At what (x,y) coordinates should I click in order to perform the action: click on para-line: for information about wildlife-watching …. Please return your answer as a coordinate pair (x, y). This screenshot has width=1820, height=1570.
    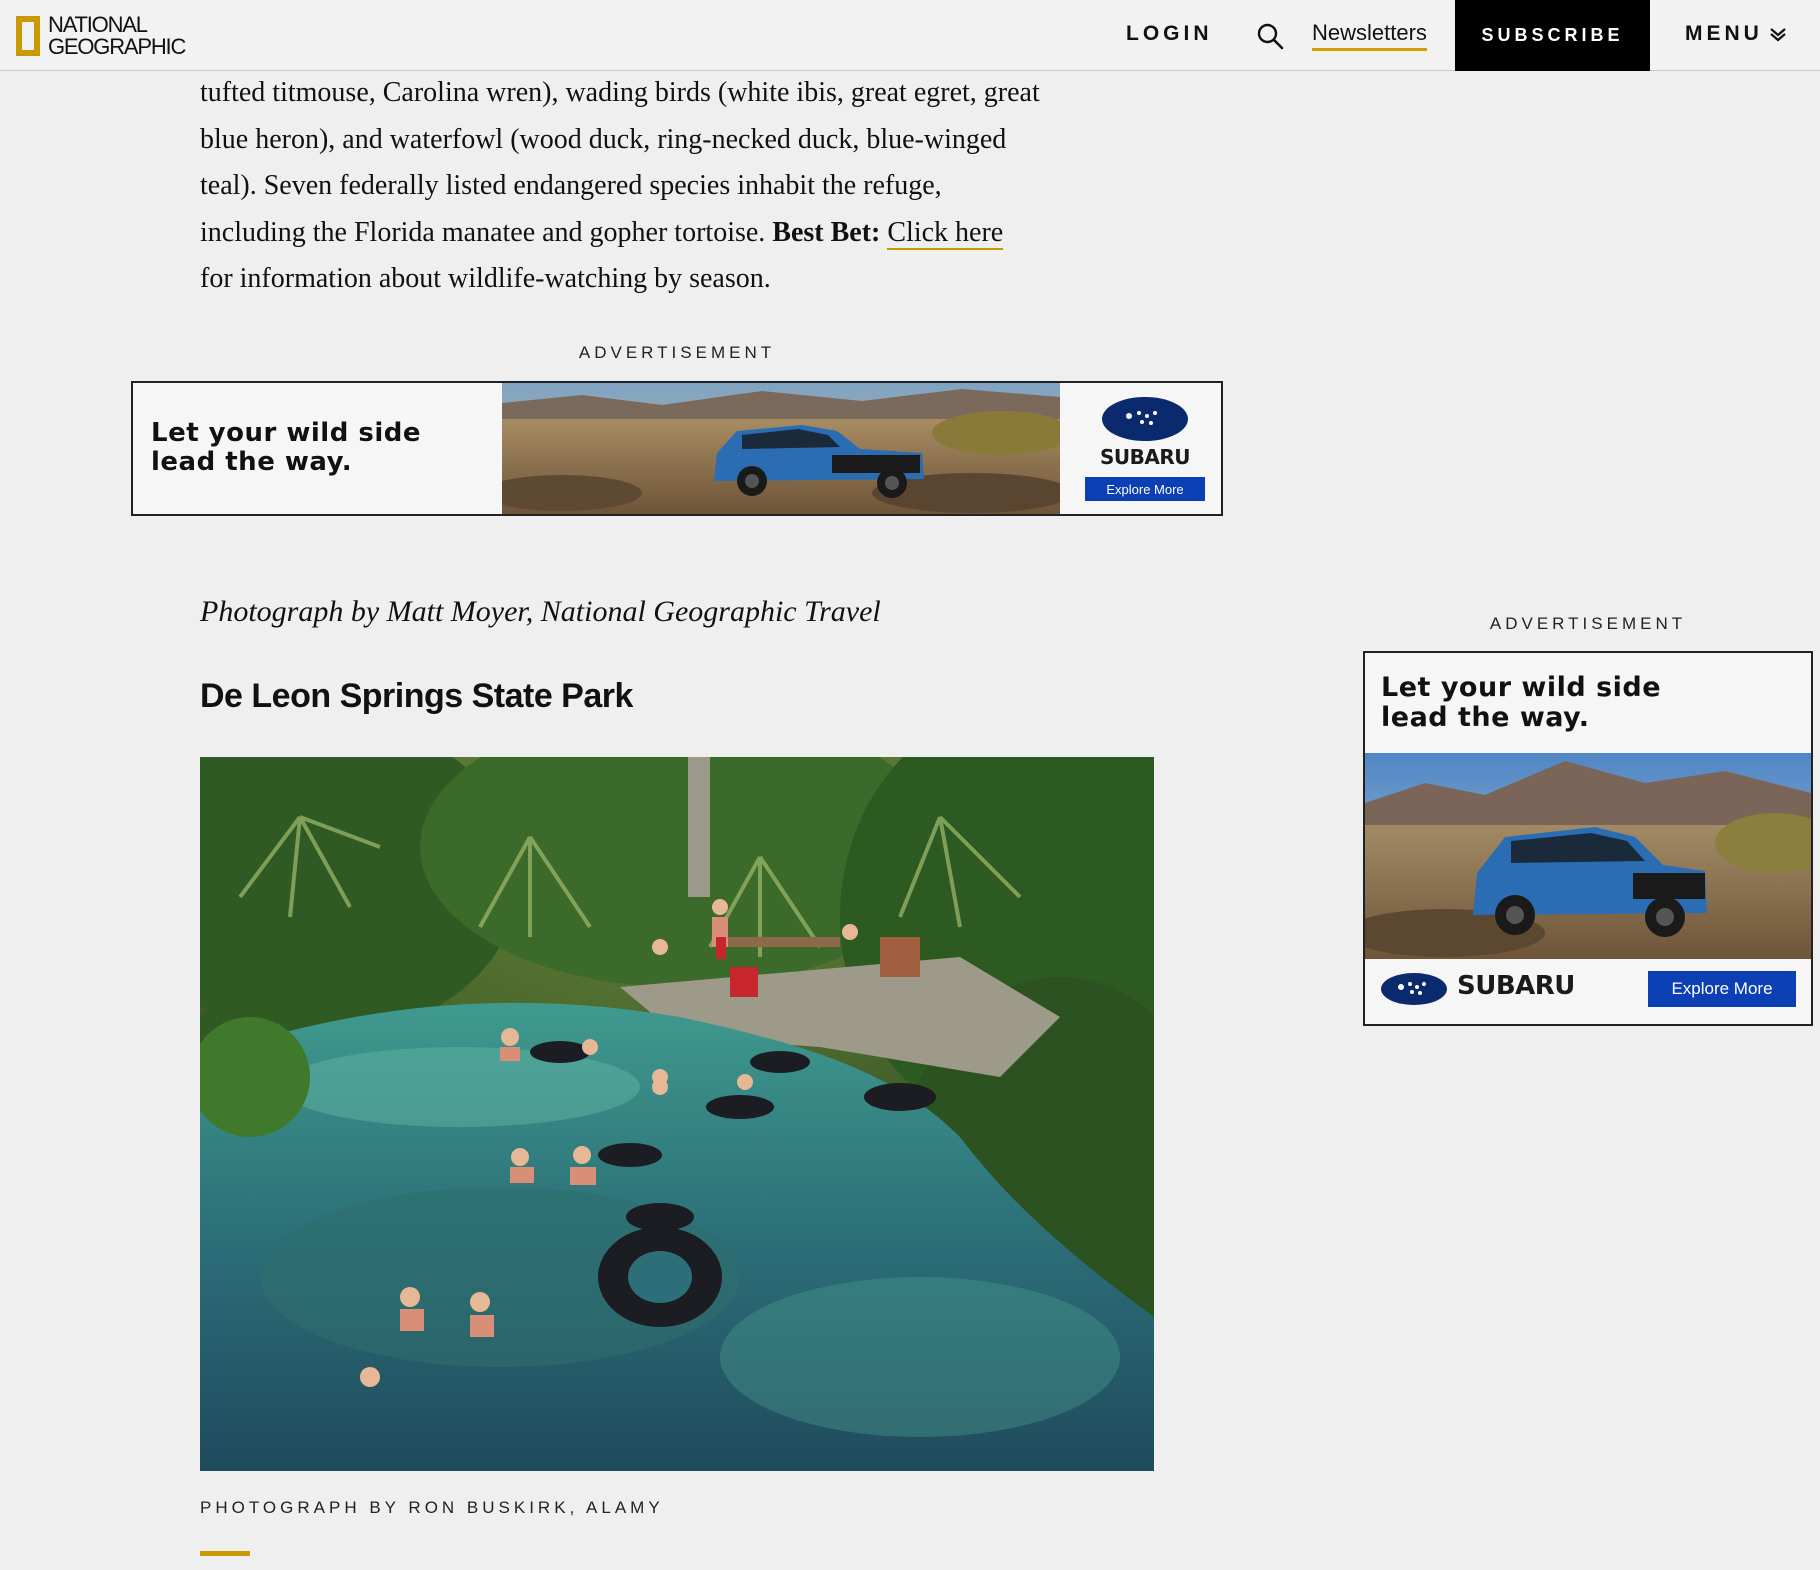
    Looking at the image, I should click on (485, 278).